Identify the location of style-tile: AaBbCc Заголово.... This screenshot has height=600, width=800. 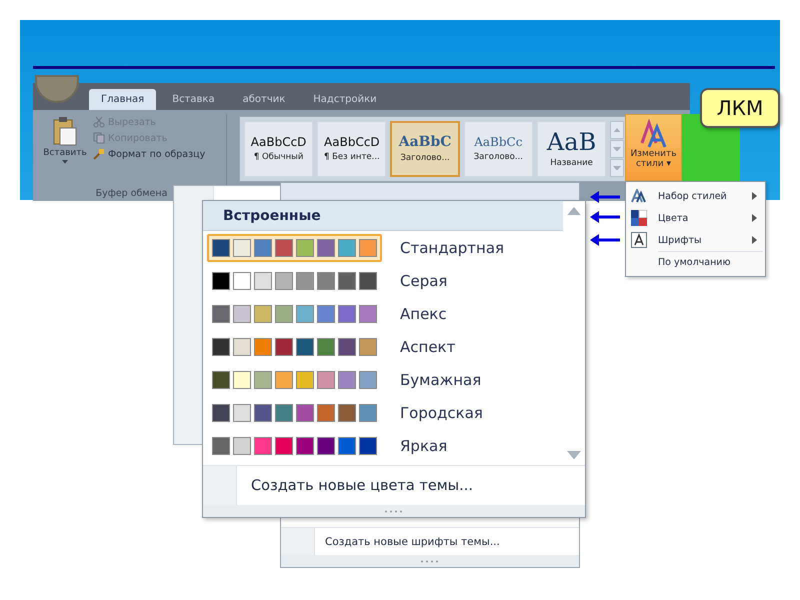
(498, 149).